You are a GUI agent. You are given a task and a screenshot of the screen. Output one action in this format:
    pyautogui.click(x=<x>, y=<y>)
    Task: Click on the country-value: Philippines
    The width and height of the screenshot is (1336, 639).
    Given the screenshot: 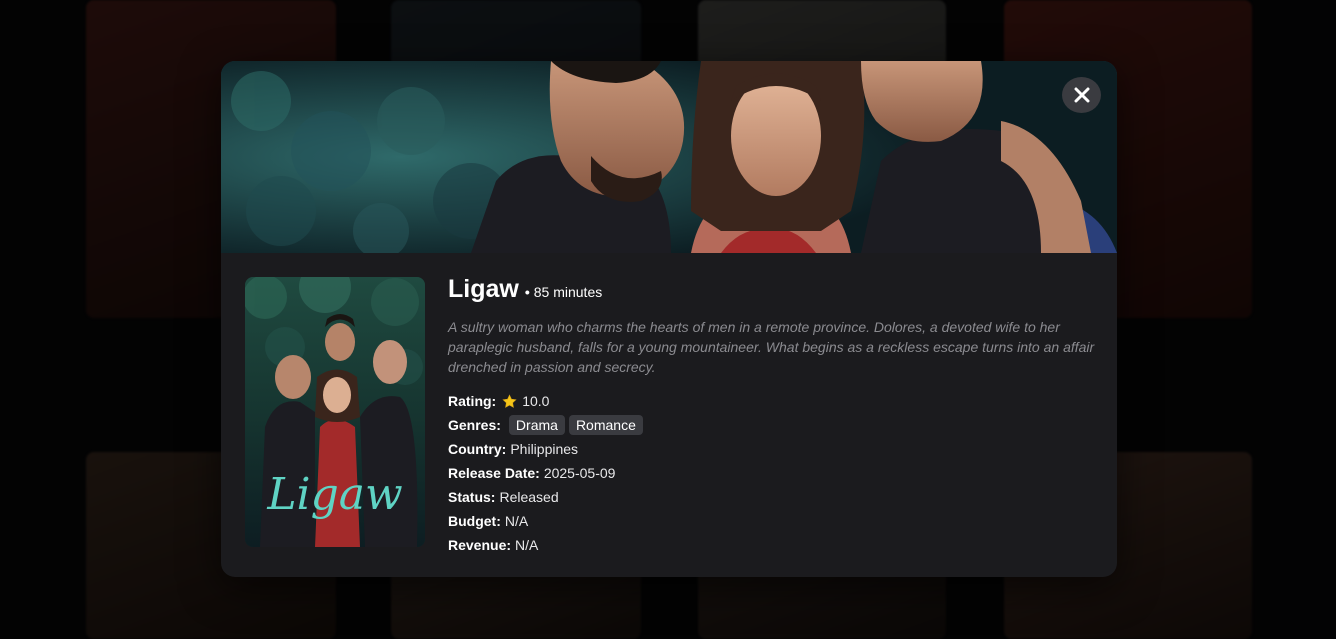 What is the action you would take?
    pyautogui.click(x=544, y=449)
    